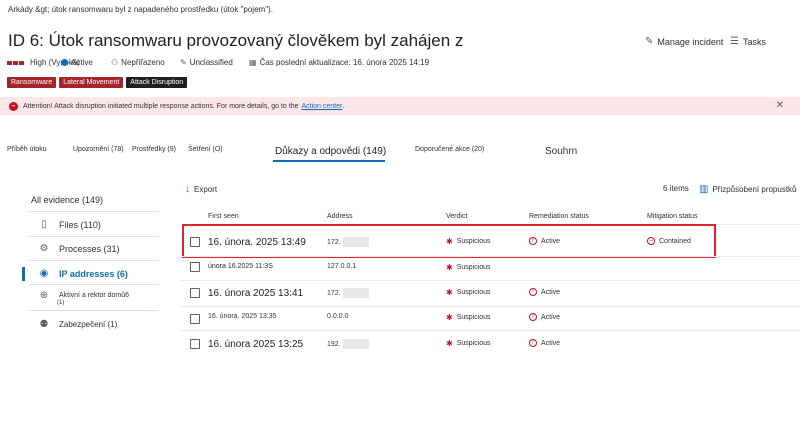 This screenshot has height=446, width=800. Describe the element at coordinates (91, 82) in the screenshot. I see `tag-lateral-movement: Lateral Movement` at that location.